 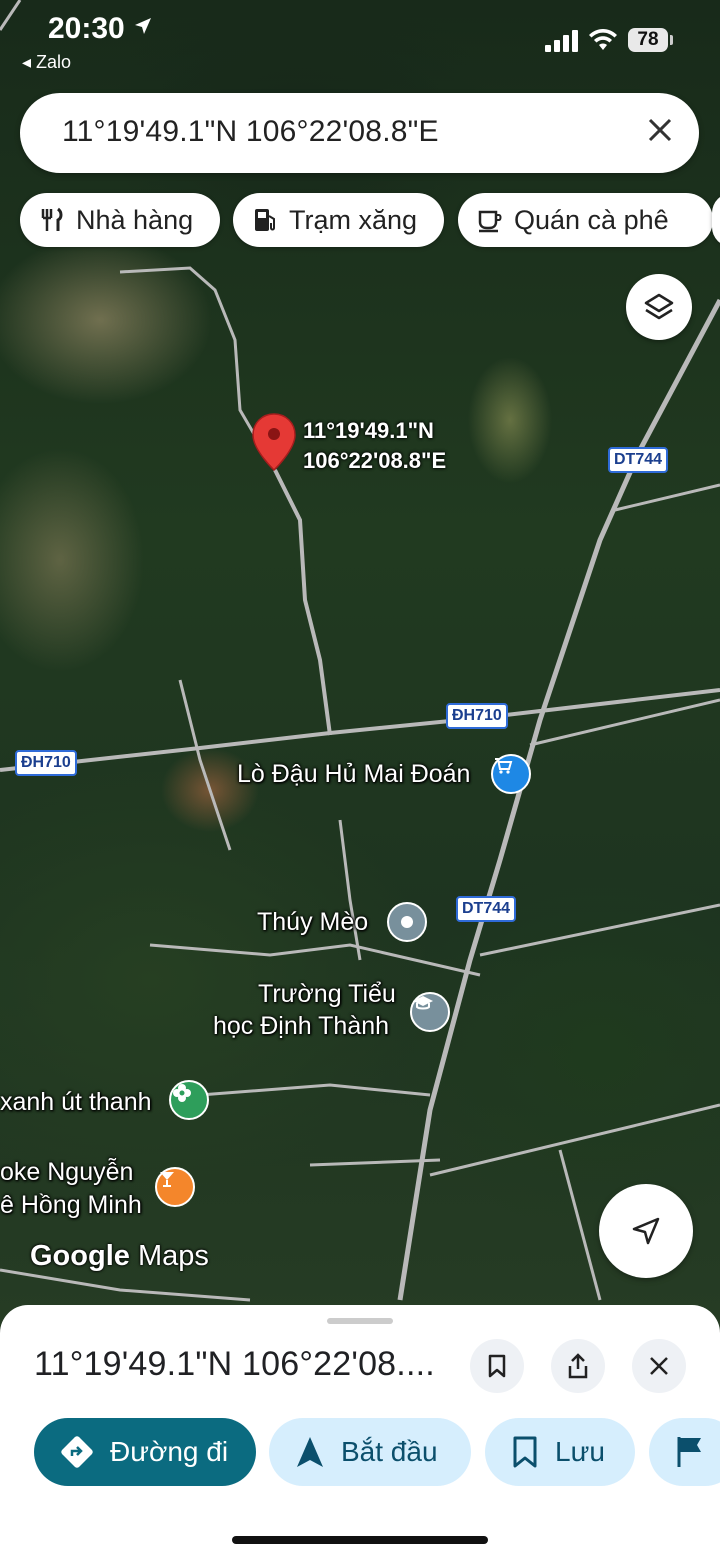 What do you see at coordinates (360, 1321) in the screenshot?
I see `sheet-drag-handle` at bounding box center [360, 1321].